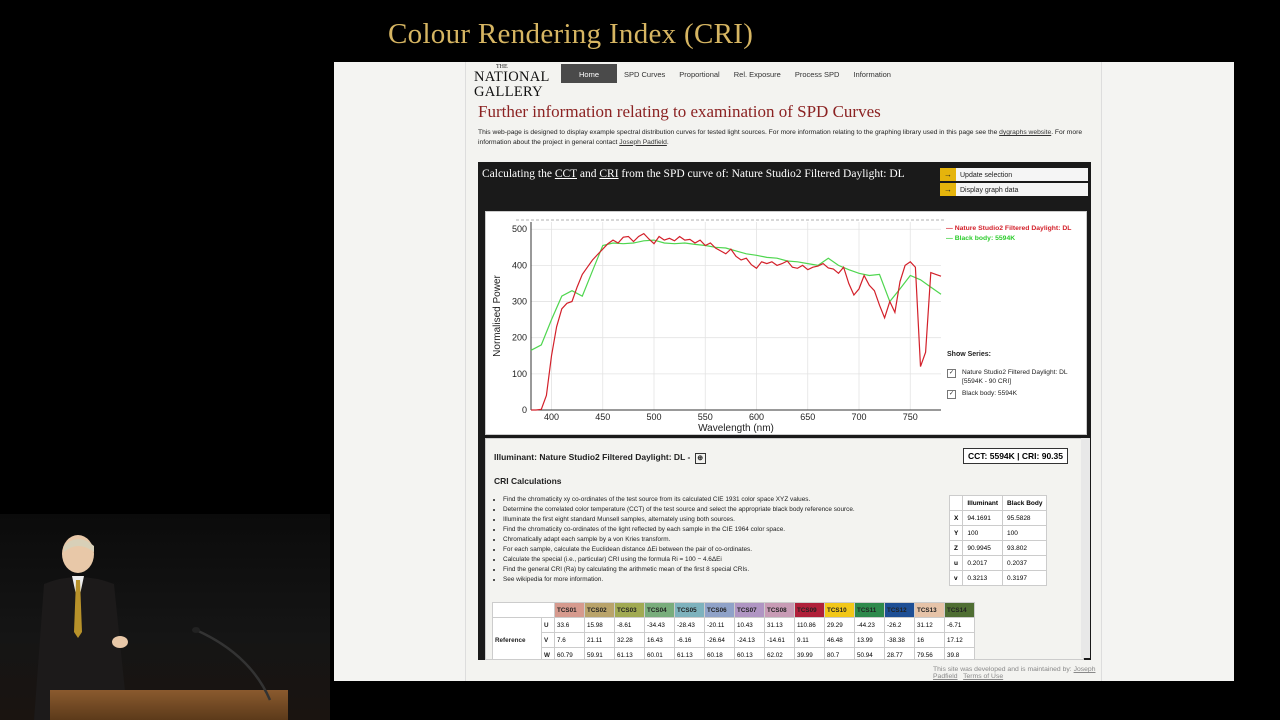  What do you see at coordinates (749, 640) in the screenshot?
I see `table-cell: -24.13` at bounding box center [749, 640].